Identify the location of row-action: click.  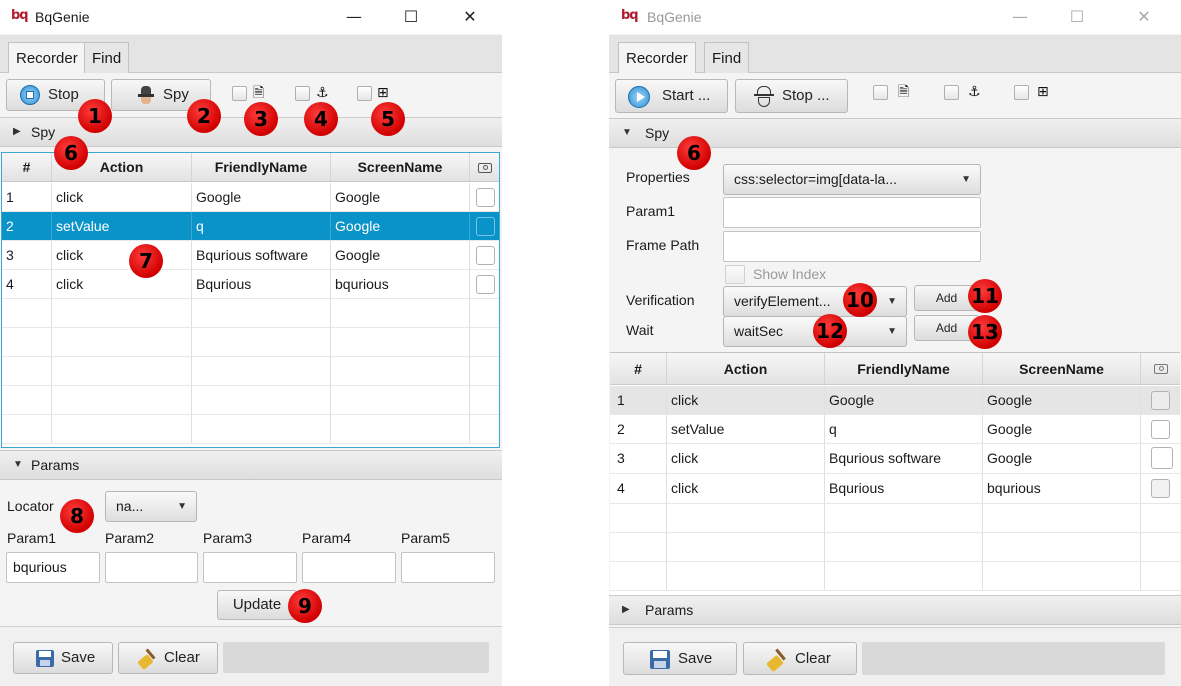
(122, 255).